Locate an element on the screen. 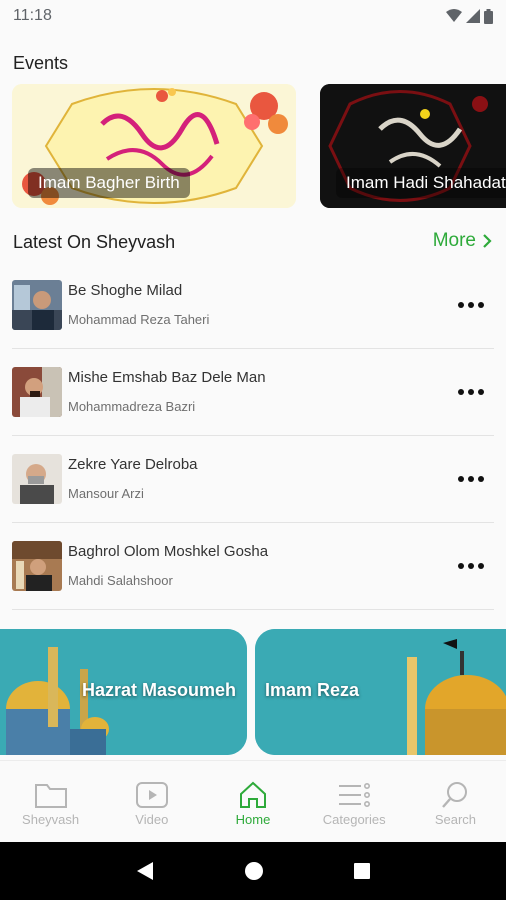 This screenshot has width=506, height=900. status-icons is located at coordinates (469, 16).